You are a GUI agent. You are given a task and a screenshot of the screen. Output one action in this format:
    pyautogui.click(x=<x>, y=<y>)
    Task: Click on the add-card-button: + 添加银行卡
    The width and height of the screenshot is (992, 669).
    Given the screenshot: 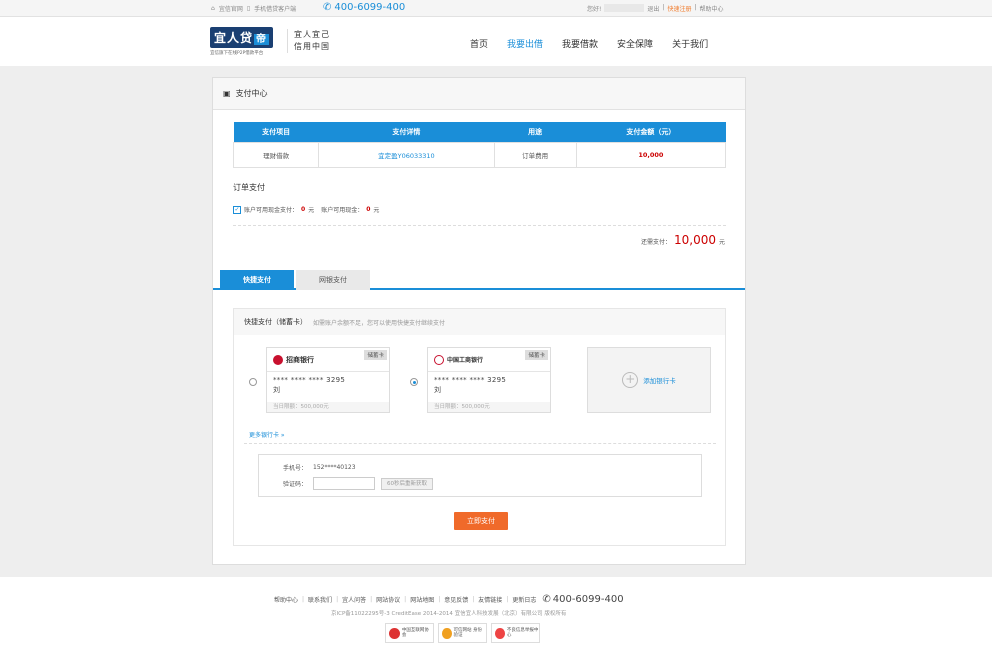 What is the action you would take?
    pyautogui.click(x=649, y=380)
    